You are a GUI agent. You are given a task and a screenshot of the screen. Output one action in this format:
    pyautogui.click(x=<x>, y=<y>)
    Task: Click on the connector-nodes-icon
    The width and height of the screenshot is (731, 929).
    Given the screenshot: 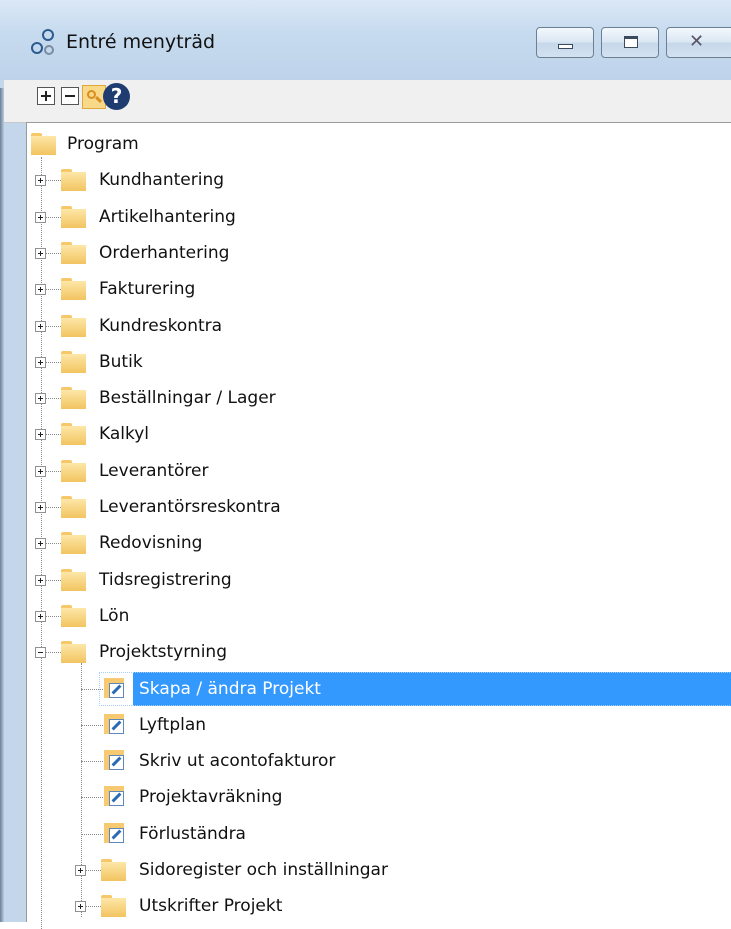 What is the action you would take?
    pyautogui.click(x=43, y=42)
    